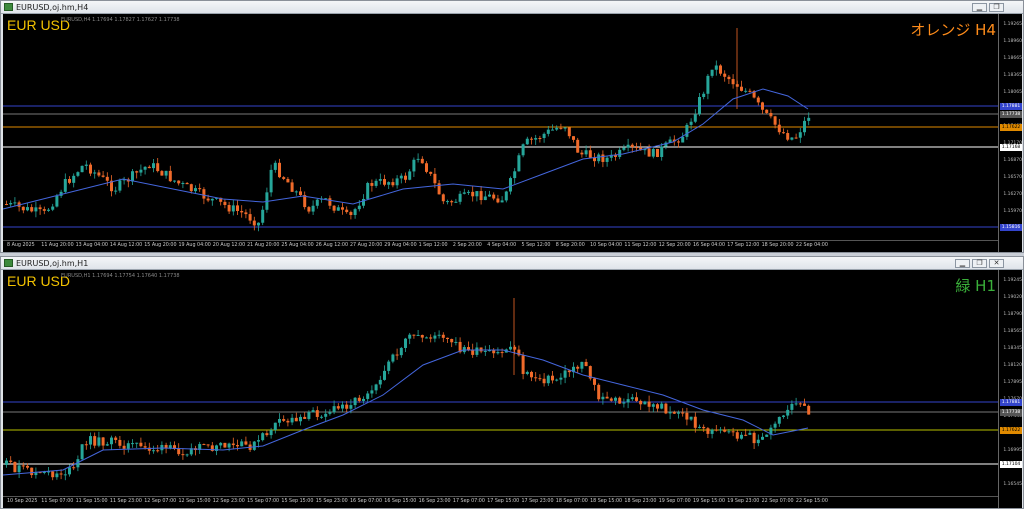  I want to click on price-badge: 1.17104, so click(1011, 464).